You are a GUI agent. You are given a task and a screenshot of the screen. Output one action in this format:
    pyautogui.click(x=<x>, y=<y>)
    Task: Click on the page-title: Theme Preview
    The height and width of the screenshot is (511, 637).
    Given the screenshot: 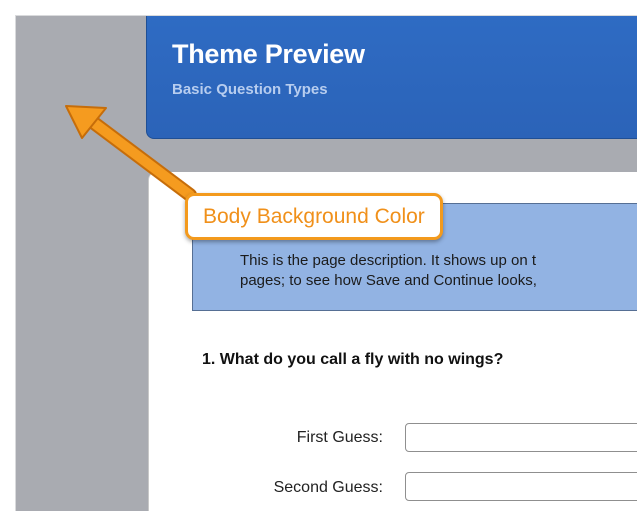 What is the action you would take?
    pyautogui.click(x=268, y=54)
    